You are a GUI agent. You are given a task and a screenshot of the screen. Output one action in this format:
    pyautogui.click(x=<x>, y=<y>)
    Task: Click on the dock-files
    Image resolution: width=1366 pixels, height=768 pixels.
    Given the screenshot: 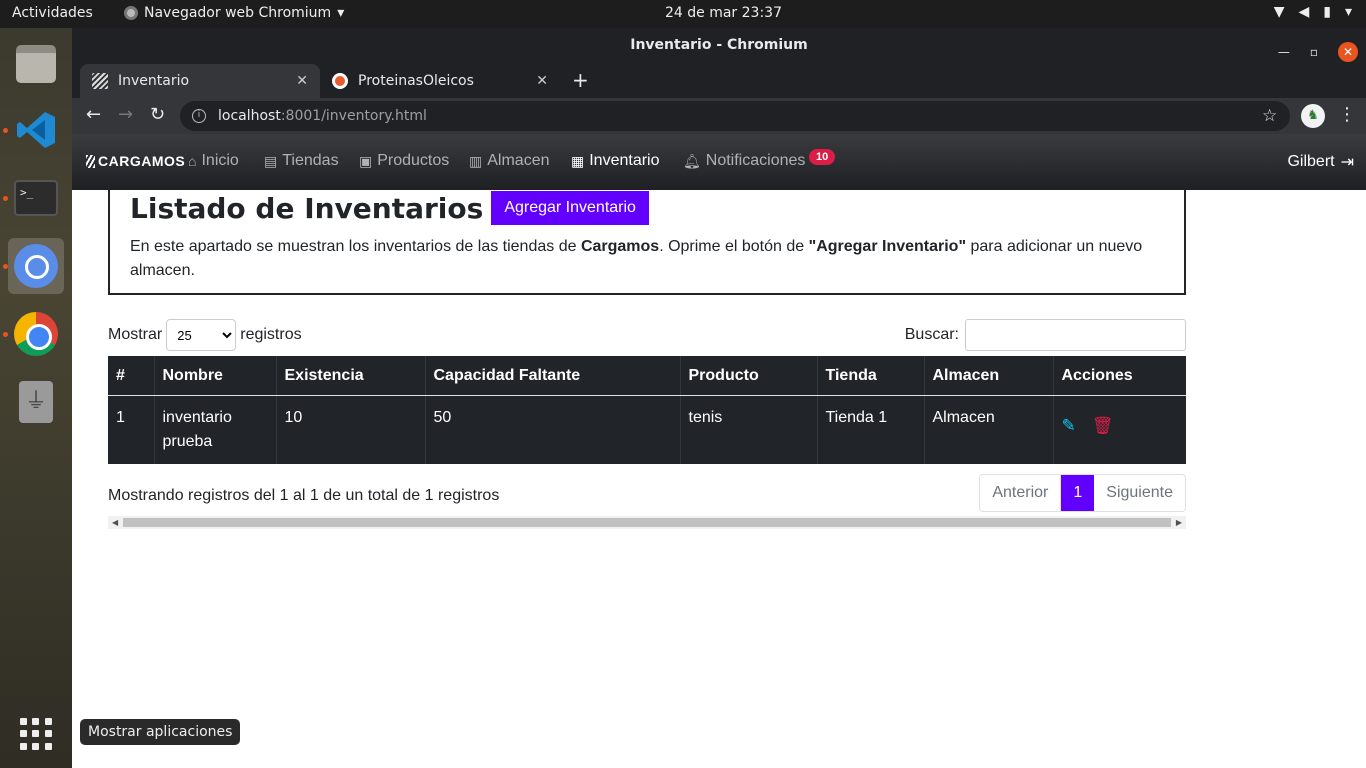 What is the action you would take?
    pyautogui.click(x=36, y=64)
    